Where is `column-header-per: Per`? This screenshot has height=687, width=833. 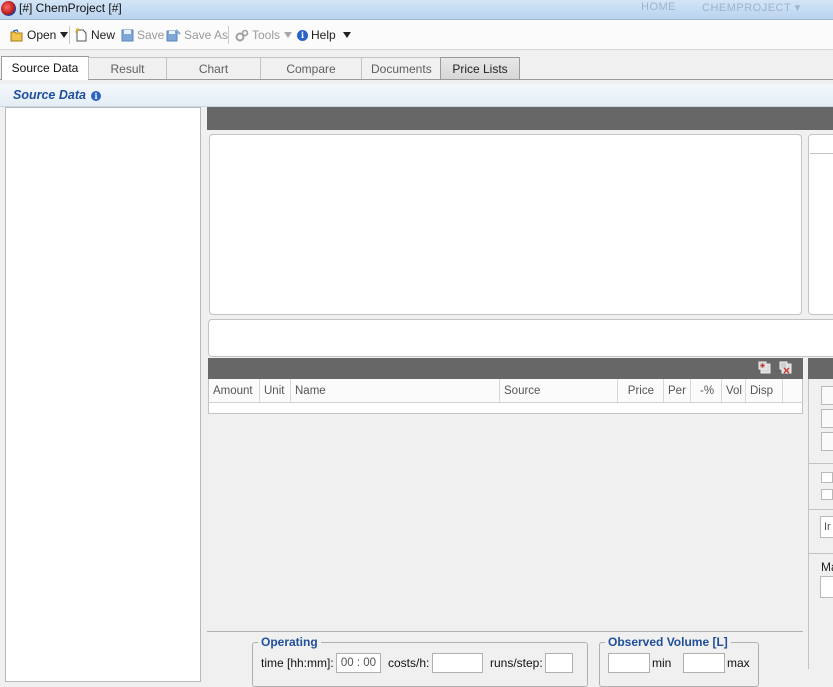
column-header-per: Per is located at coordinates (677, 390).